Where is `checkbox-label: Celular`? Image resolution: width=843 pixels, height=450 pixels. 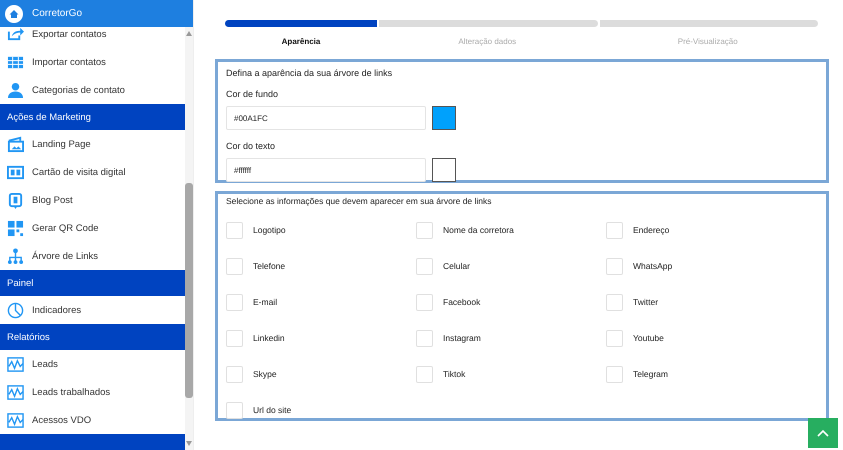 checkbox-label: Celular is located at coordinates (456, 266).